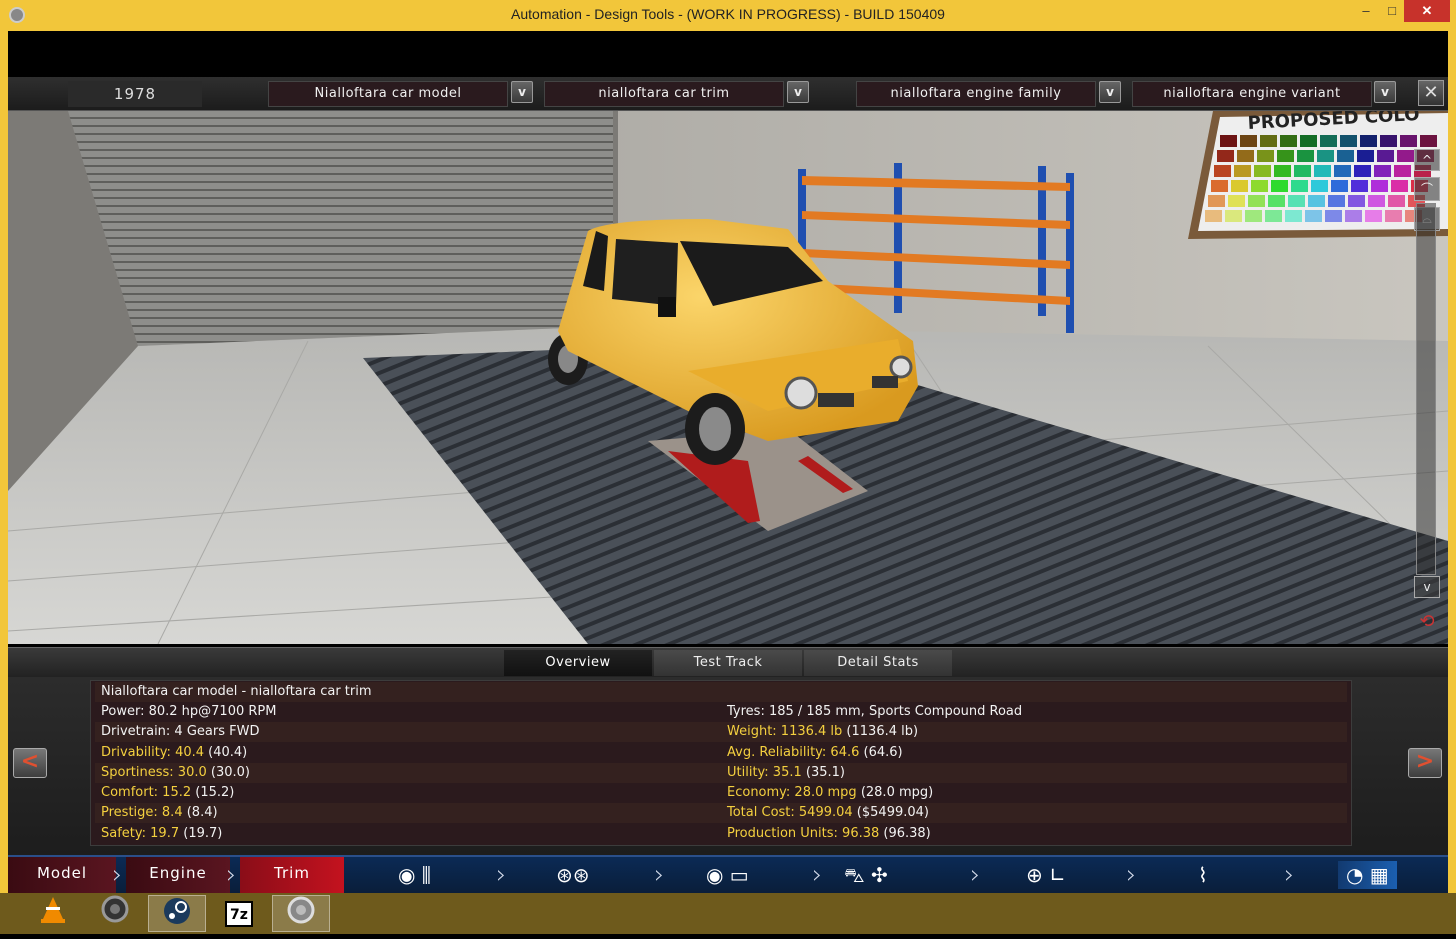 The width and height of the screenshot is (1456, 939). I want to click on suspension-icon: ⌇, so click(1203, 875).